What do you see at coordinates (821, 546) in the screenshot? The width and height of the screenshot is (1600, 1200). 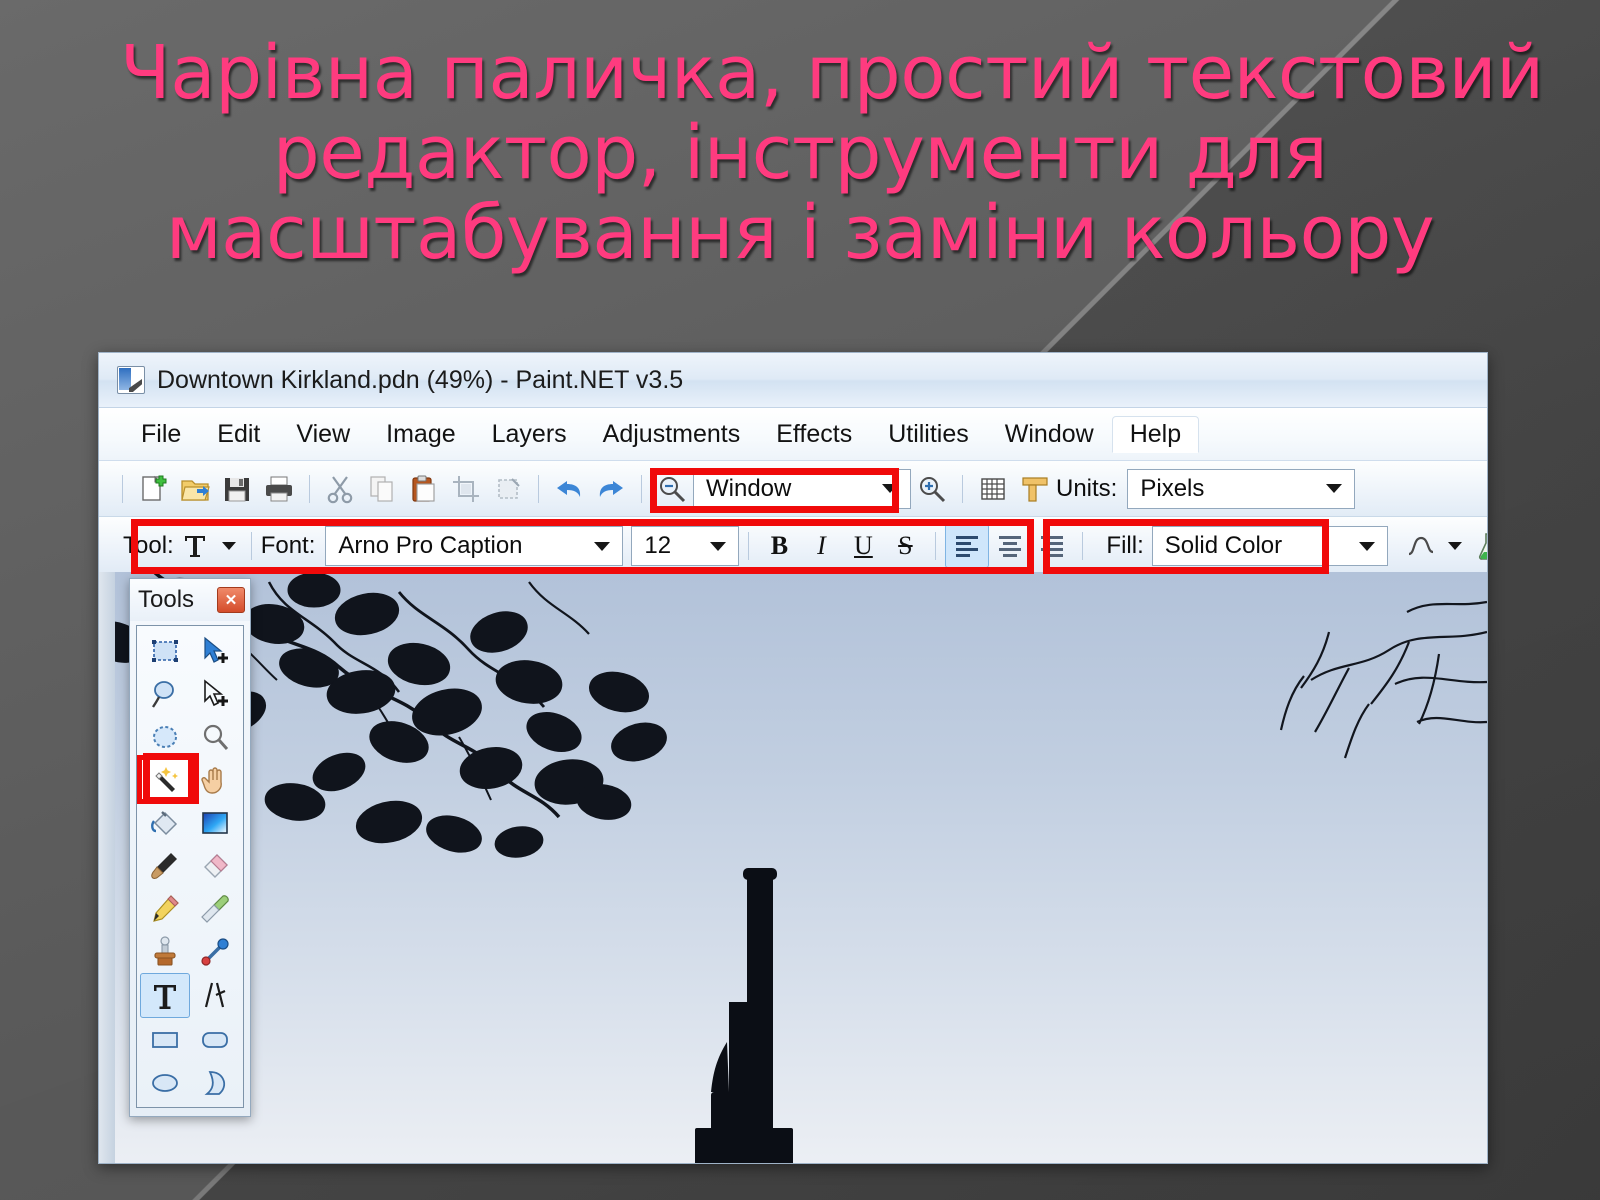 I see `italic-button: I` at bounding box center [821, 546].